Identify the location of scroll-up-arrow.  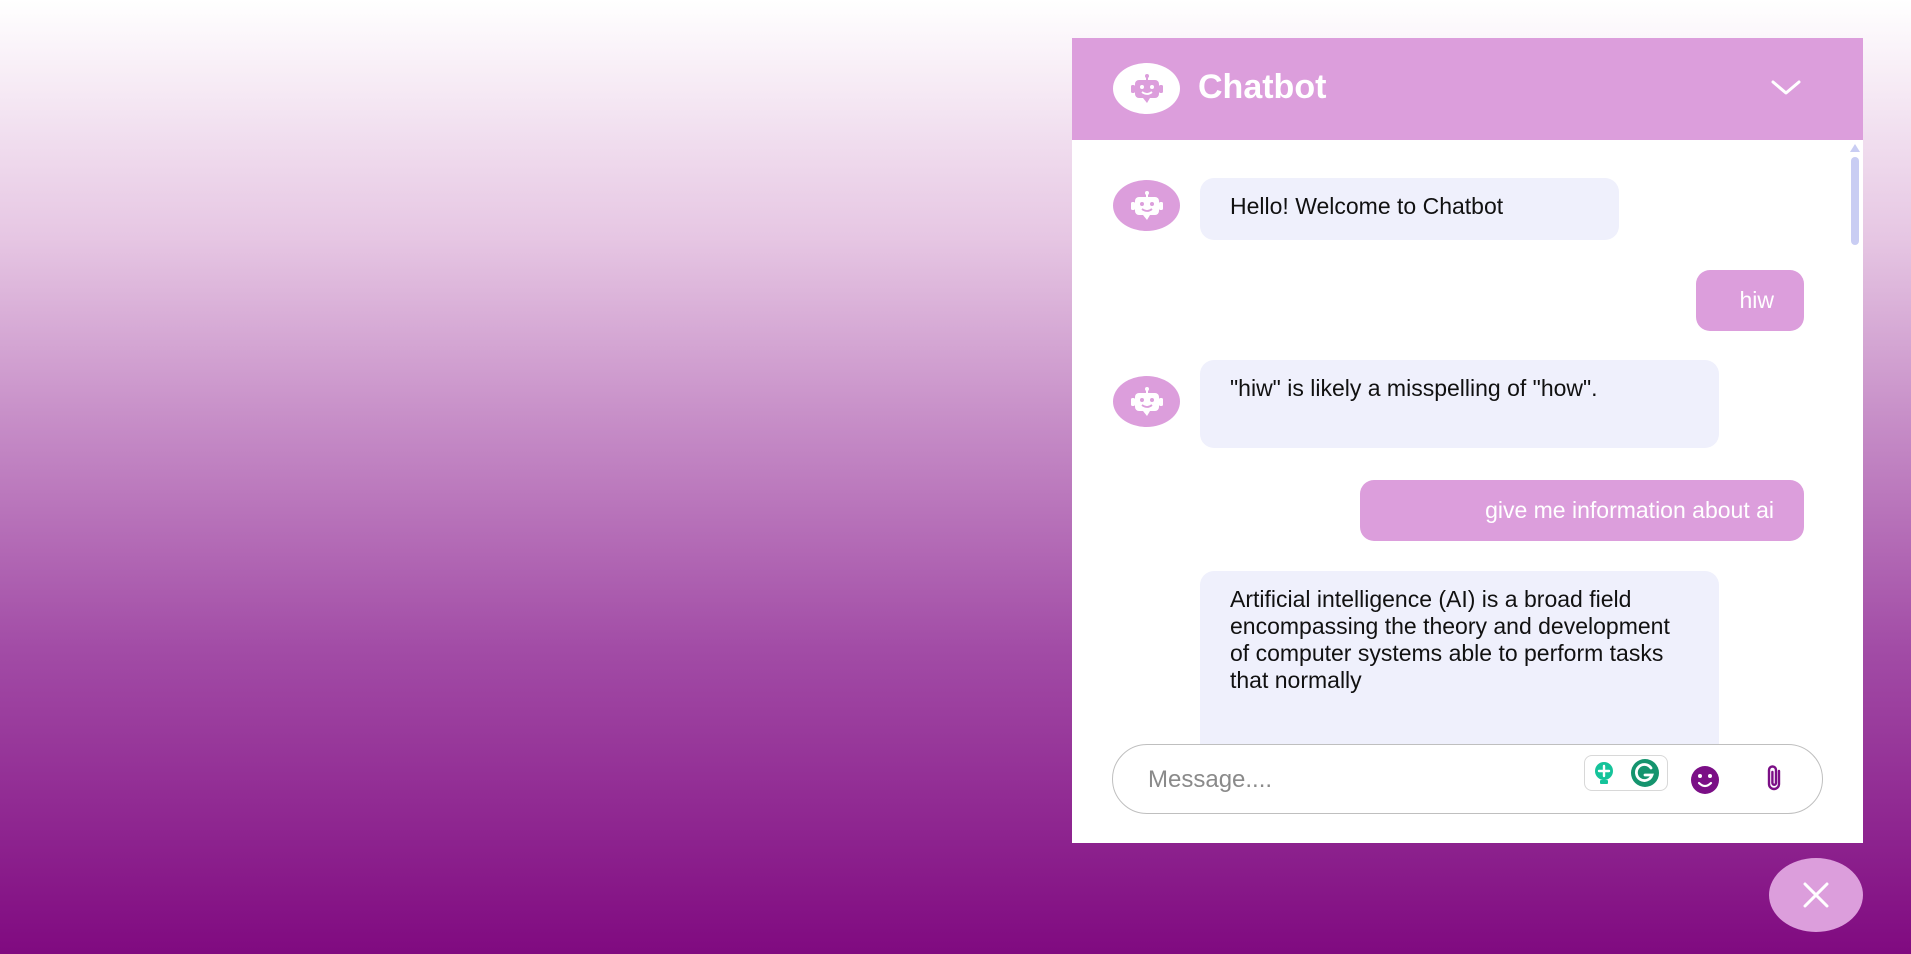
(1855, 148).